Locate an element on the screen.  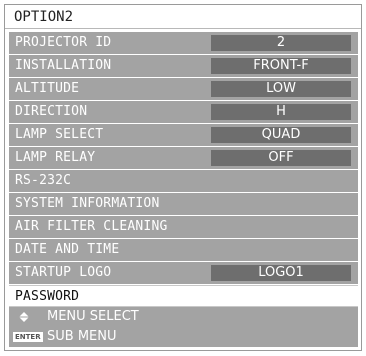
menu-item-label: ALTITUDE is located at coordinates (47, 88).